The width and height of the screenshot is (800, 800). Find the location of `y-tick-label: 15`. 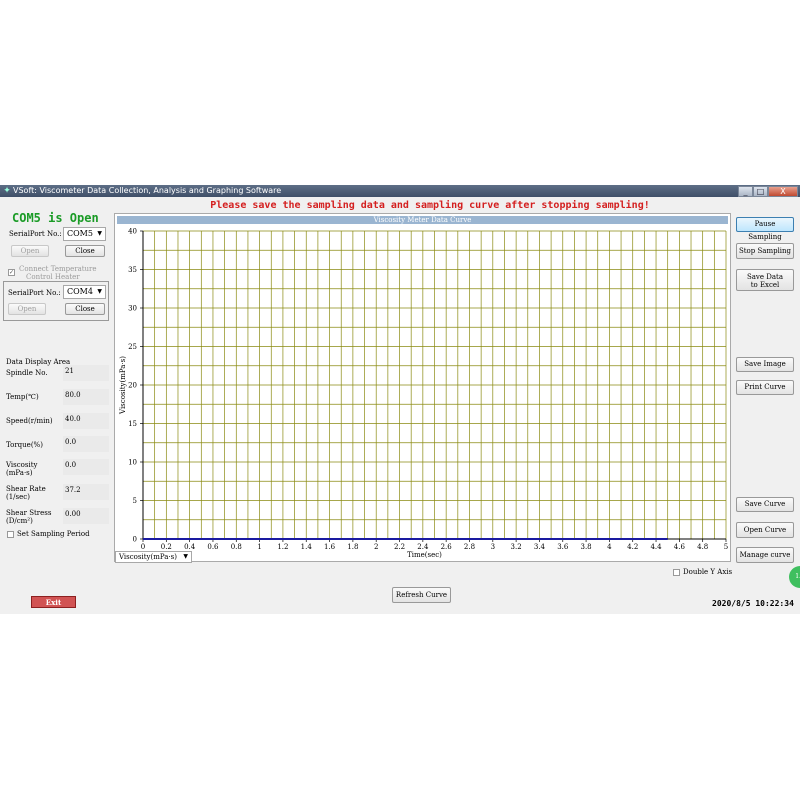

y-tick-label: 15 is located at coordinates (132, 424).